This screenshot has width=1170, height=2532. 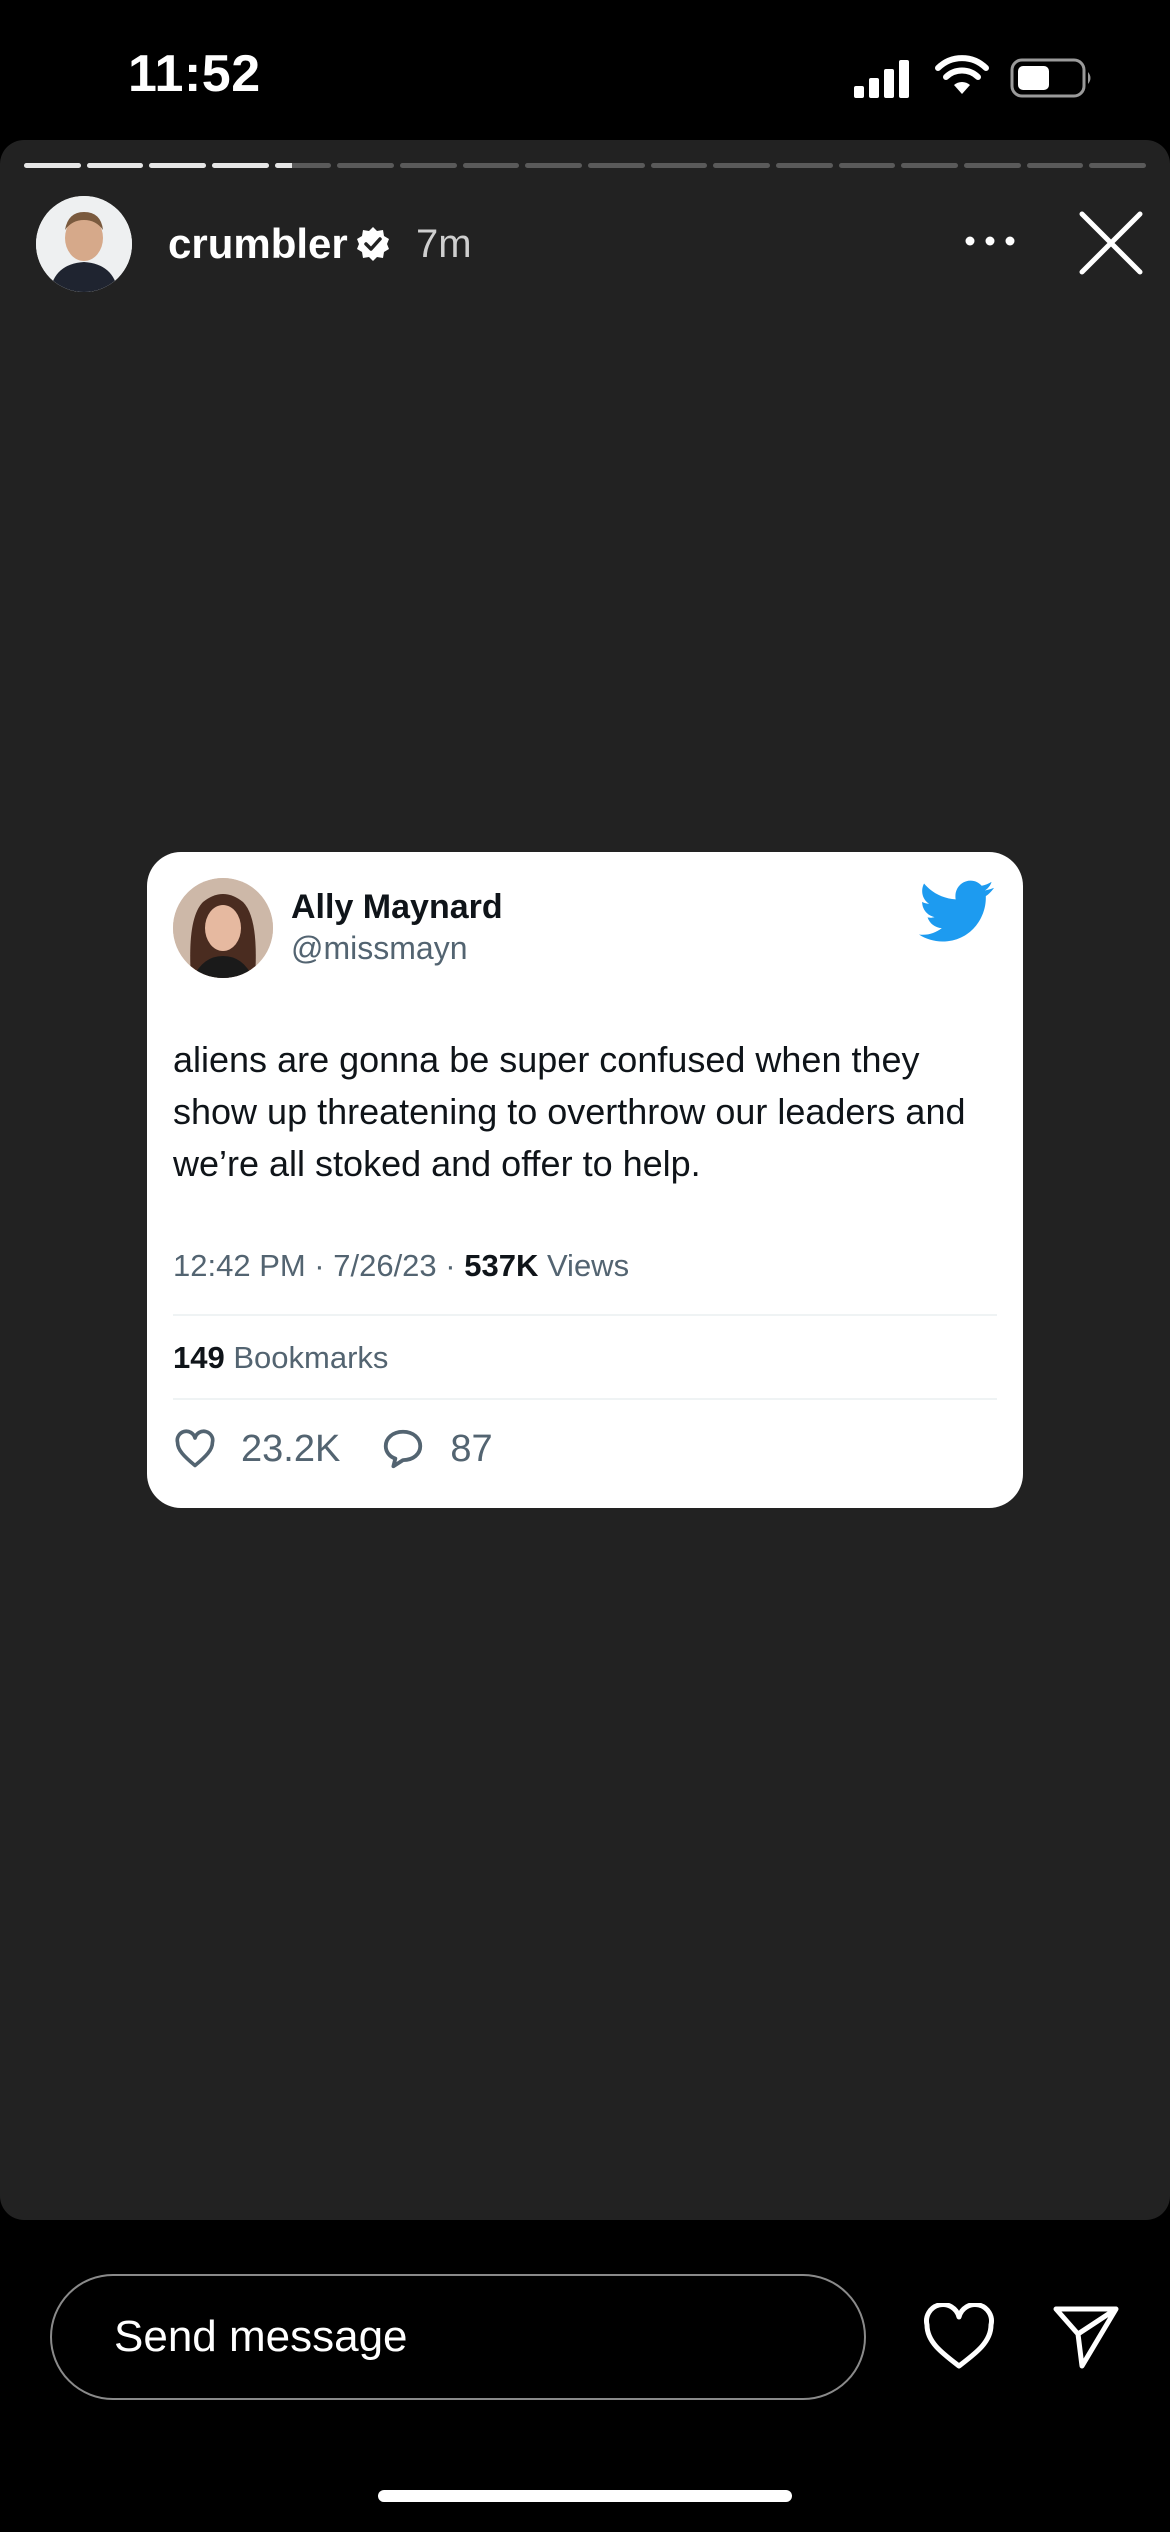 I want to click on tweet-bookmarks: 149 Bookmarks, so click(x=280, y=1358).